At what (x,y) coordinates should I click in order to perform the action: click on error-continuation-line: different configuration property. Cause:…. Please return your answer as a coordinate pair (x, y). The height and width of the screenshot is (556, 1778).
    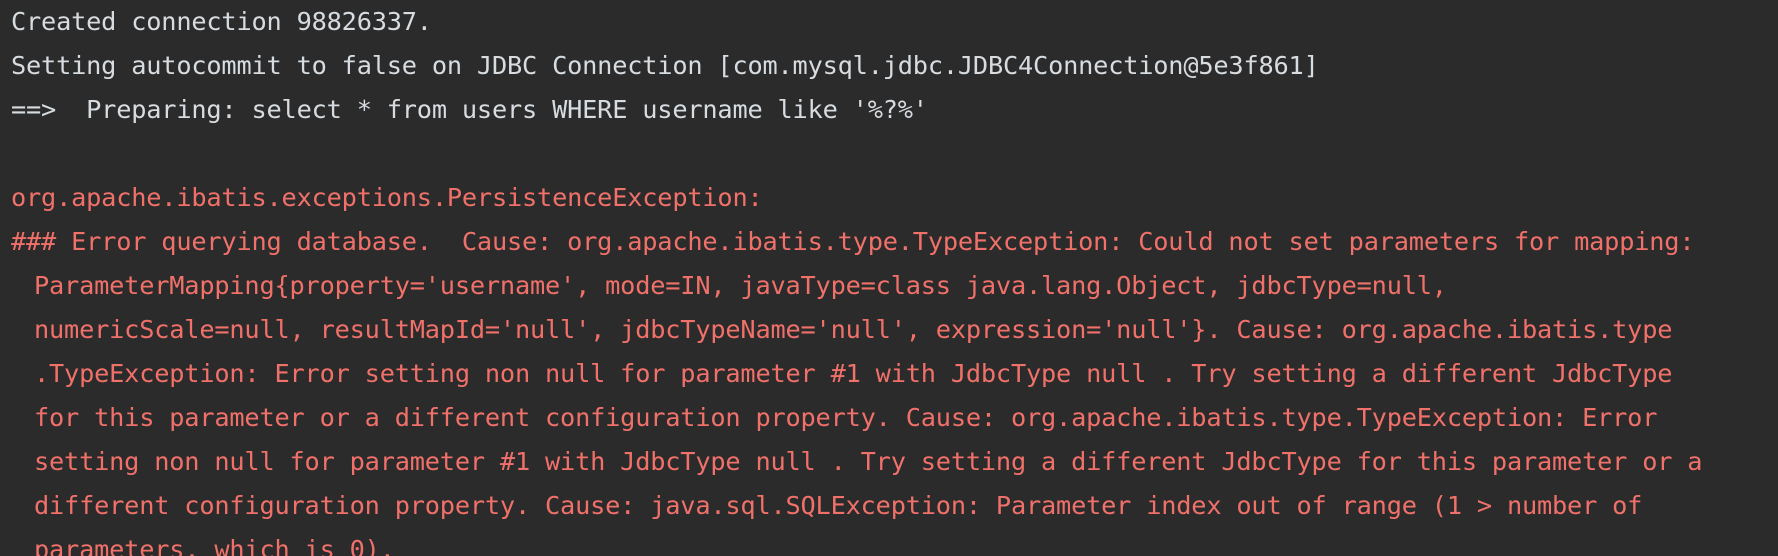
    Looking at the image, I should click on (838, 505).